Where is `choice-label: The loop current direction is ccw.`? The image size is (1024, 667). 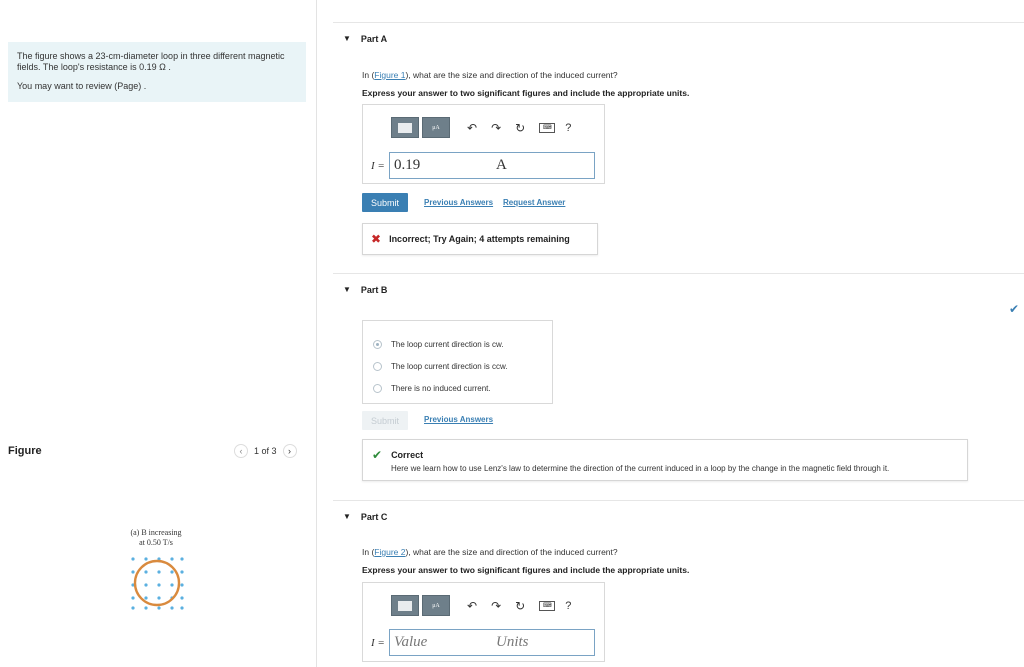
choice-label: The loop current direction is ccw. is located at coordinates (449, 366).